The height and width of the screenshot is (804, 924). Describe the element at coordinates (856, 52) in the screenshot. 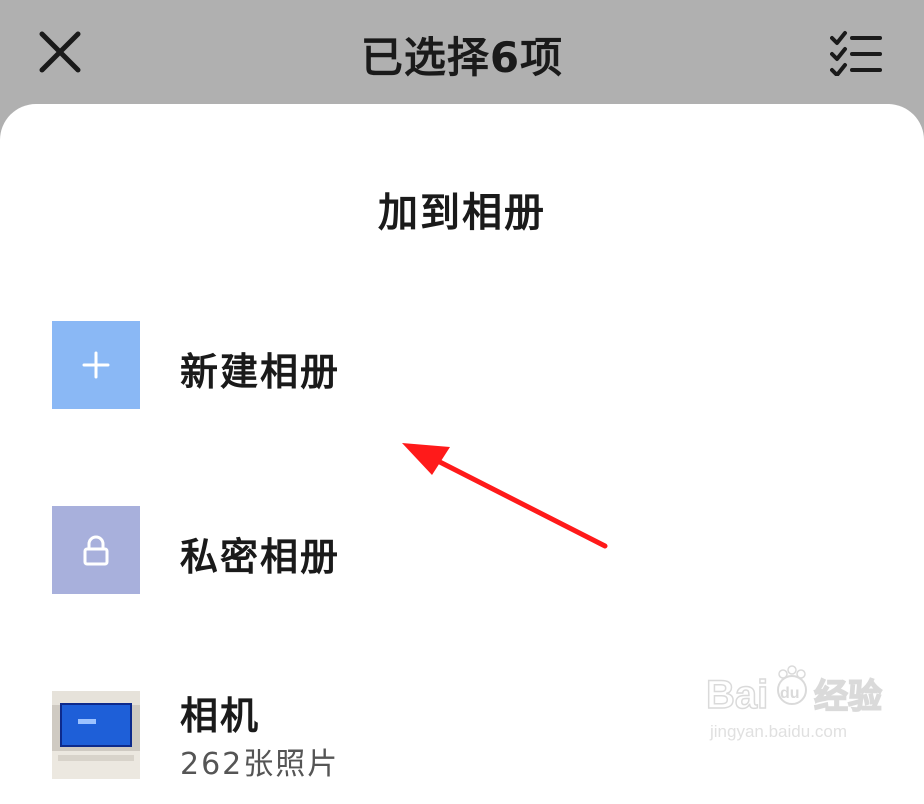

I see `checklist-icon` at that location.